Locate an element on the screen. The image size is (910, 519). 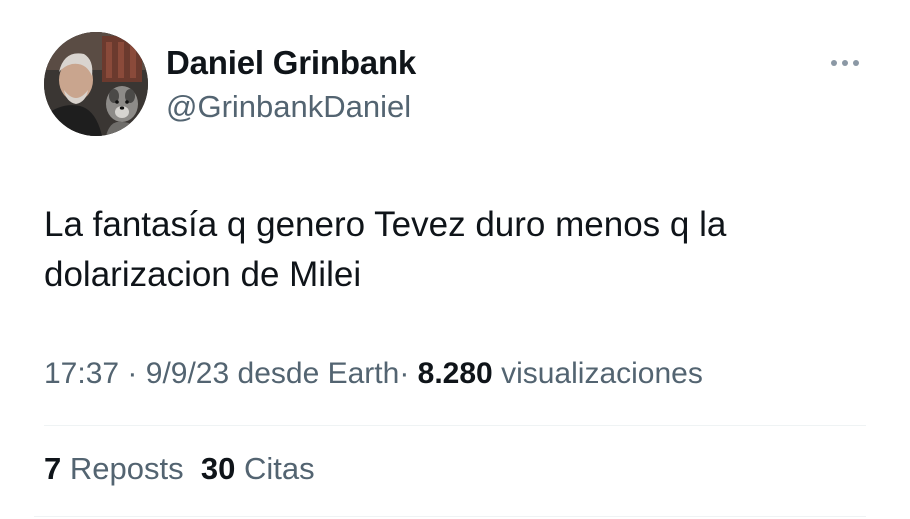
tweet-source: desde Earth is located at coordinates (318, 373).